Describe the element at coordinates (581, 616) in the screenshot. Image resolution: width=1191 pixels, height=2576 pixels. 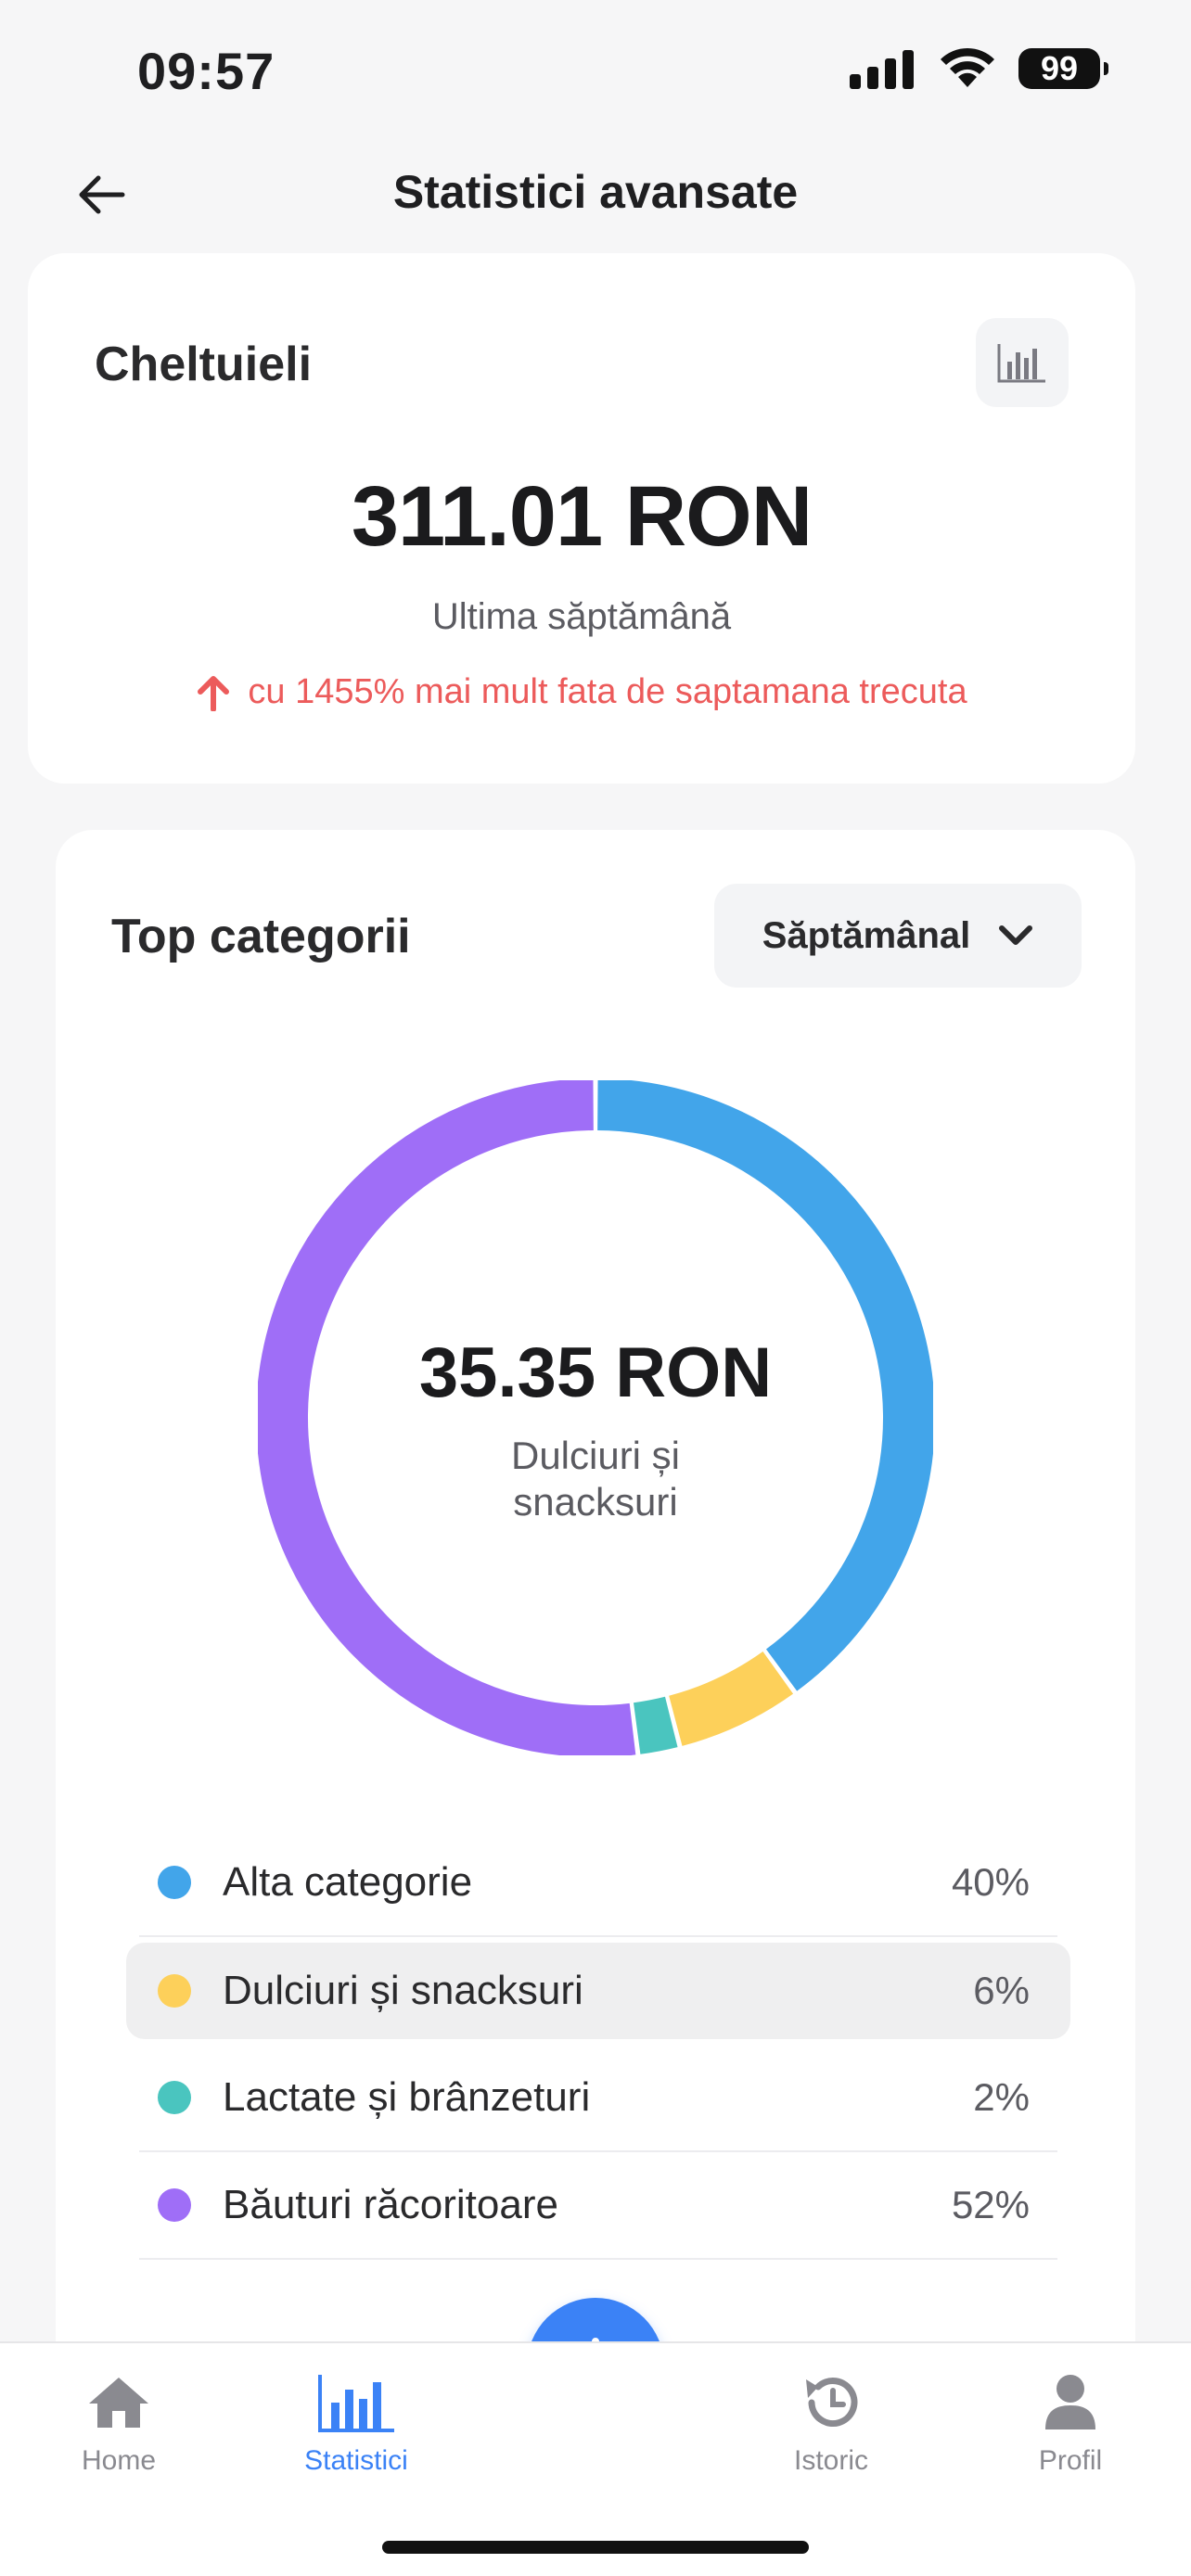
I see `expenses-period: Ultima săptămână` at that location.